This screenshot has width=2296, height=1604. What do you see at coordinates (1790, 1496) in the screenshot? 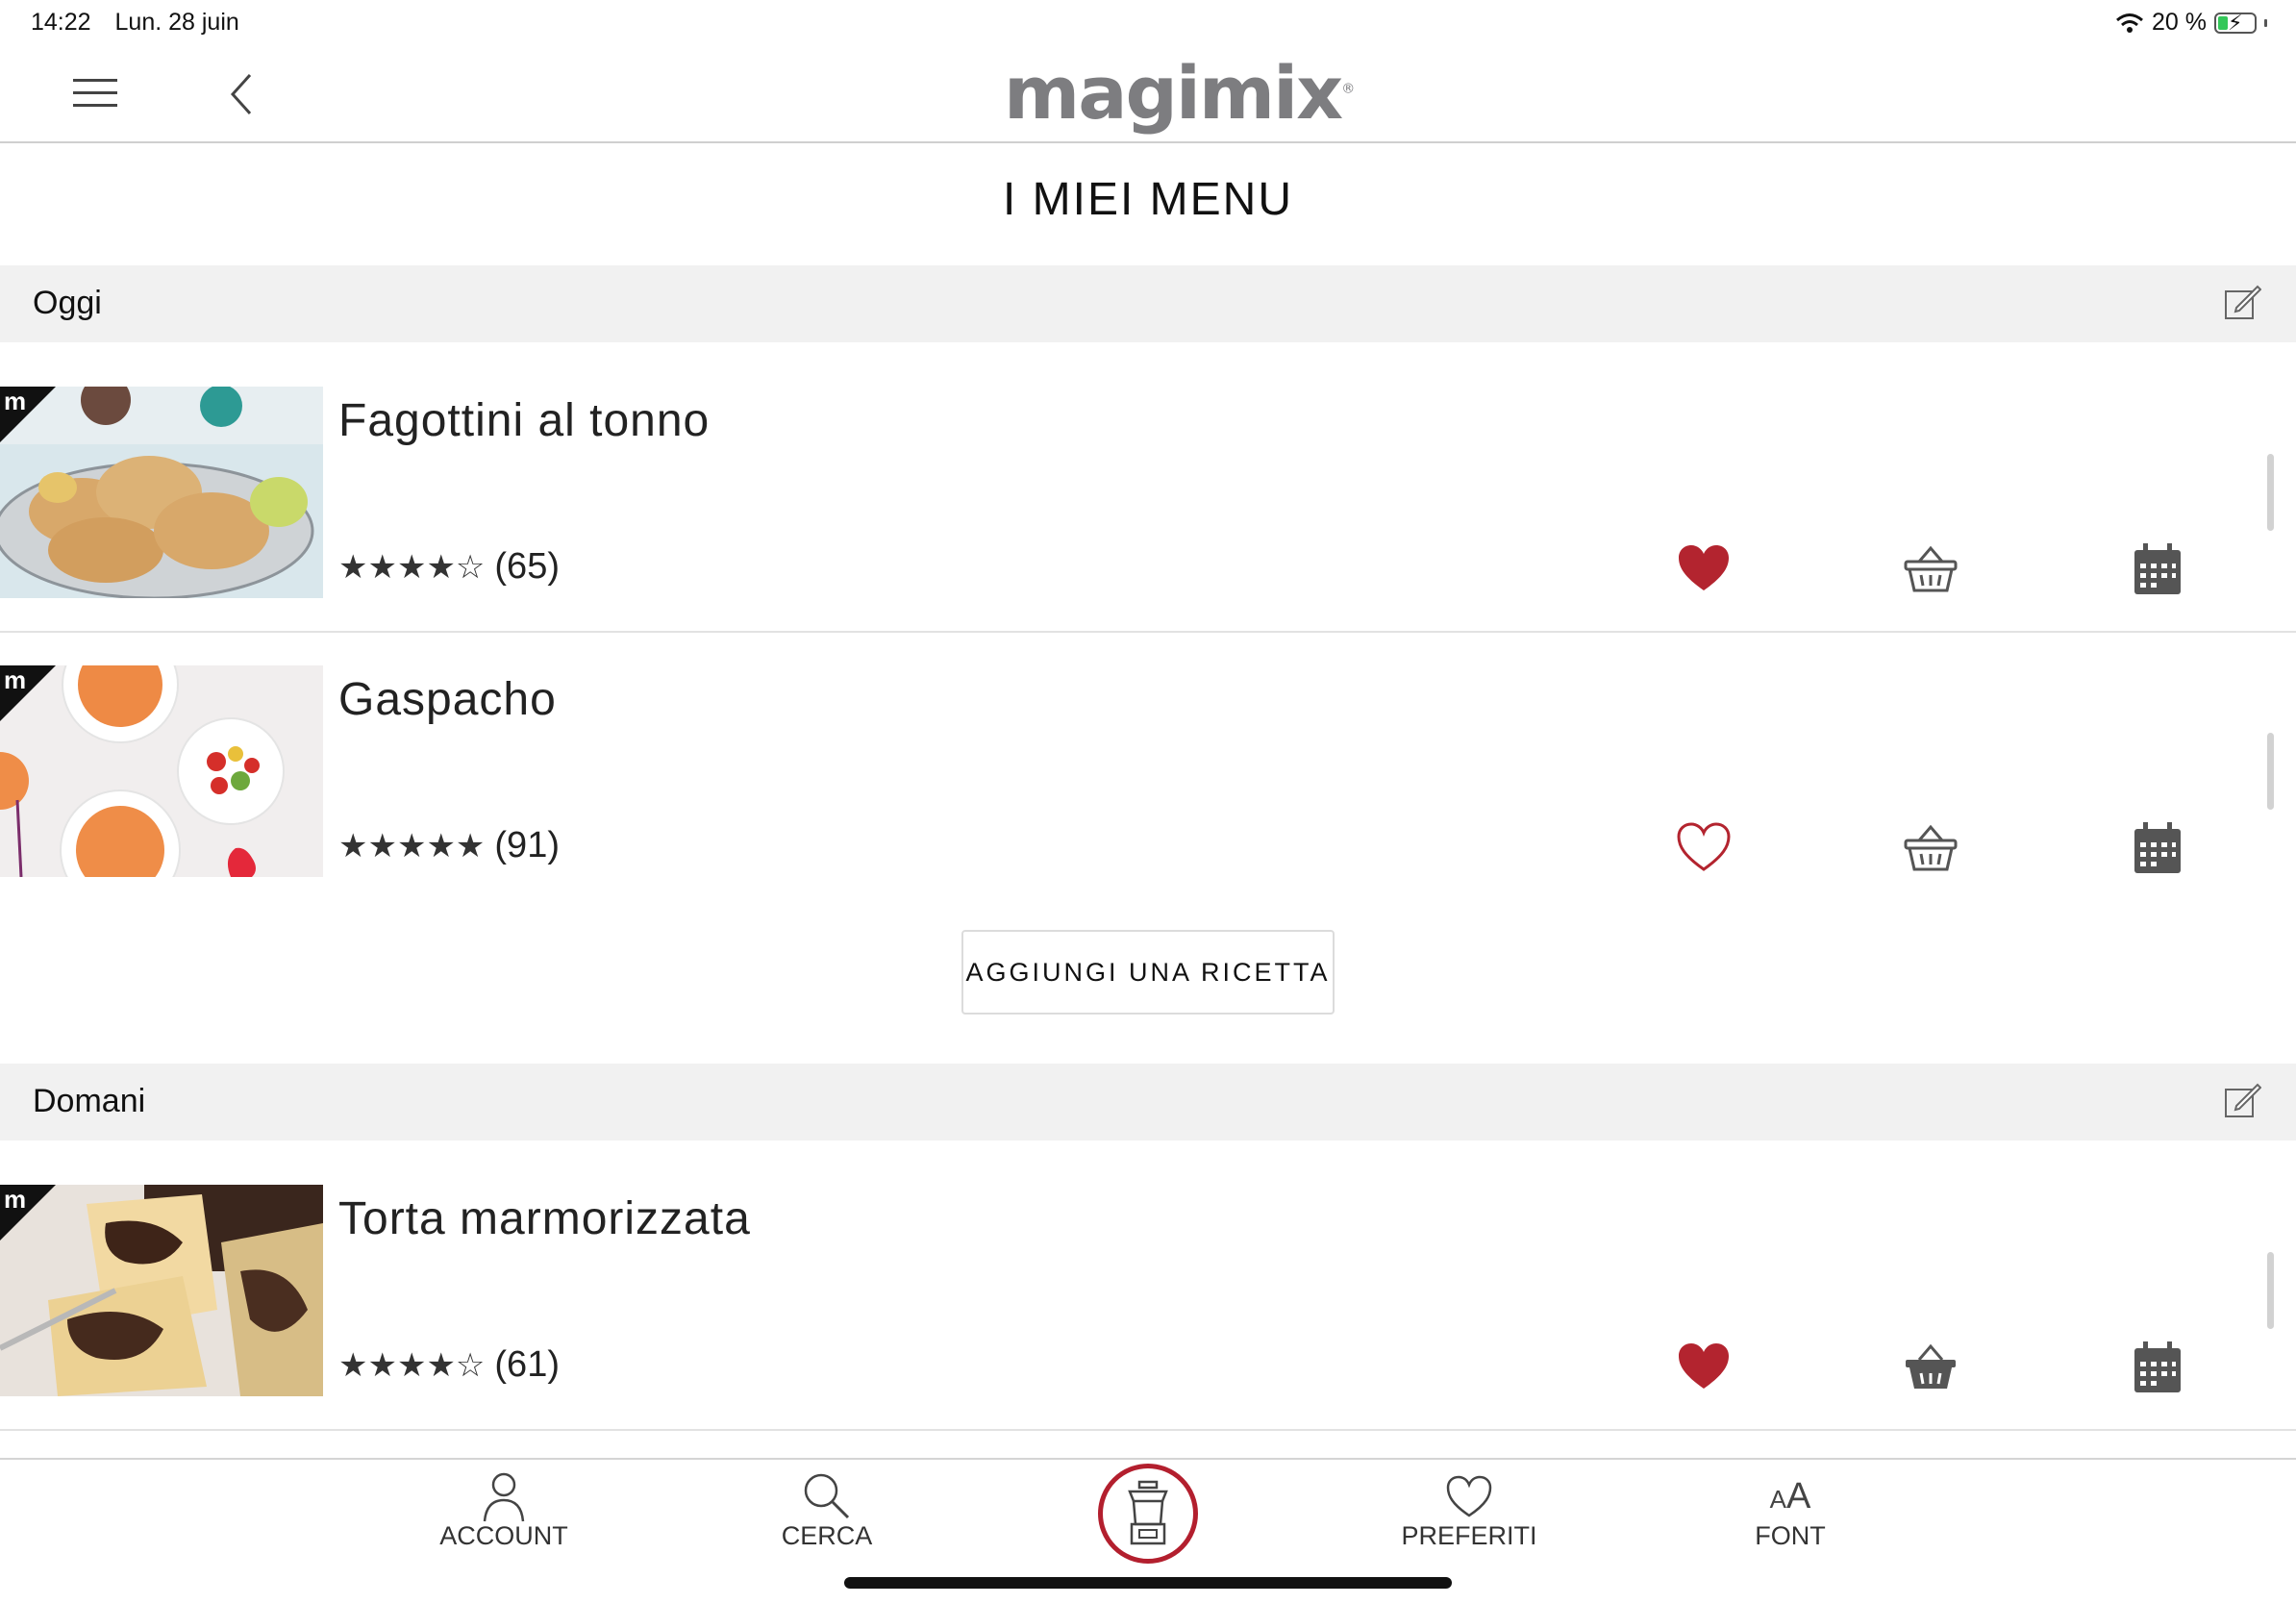
I see `font-size-icon: AA` at bounding box center [1790, 1496].